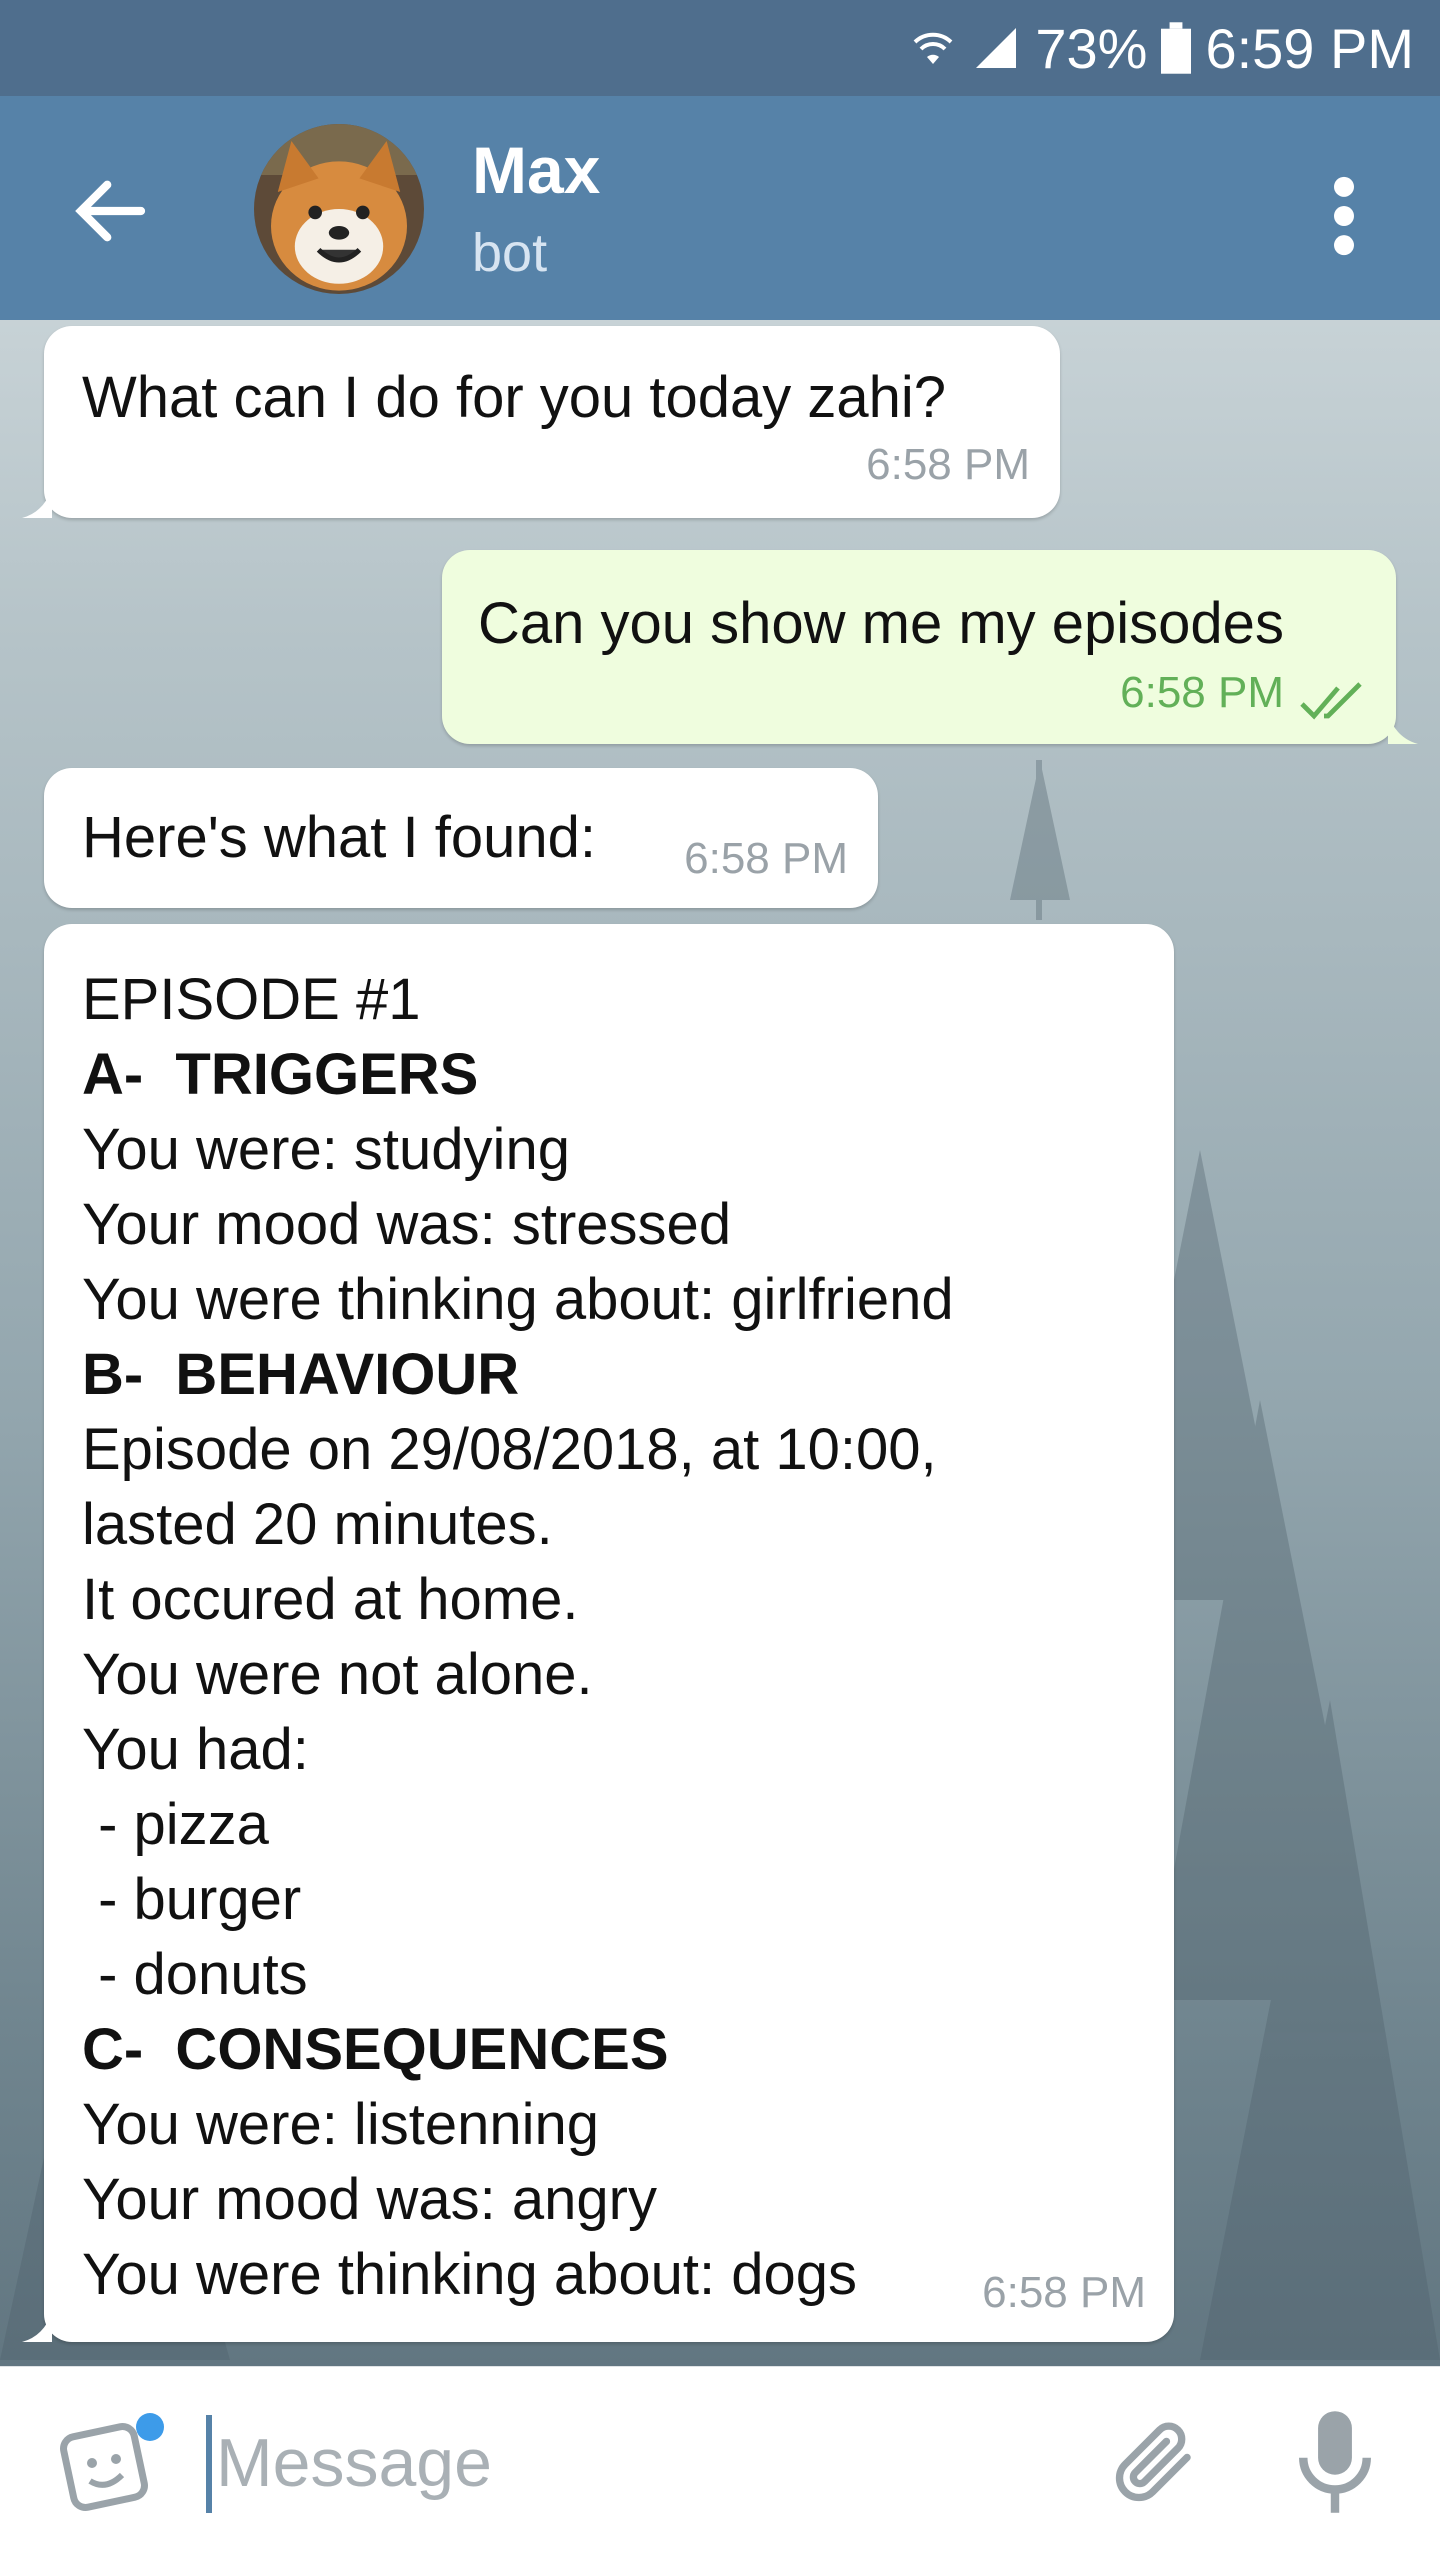 This screenshot has width=1440, height=2561. I want to click on episode-line: EPISODE #1, so click(251, 999).